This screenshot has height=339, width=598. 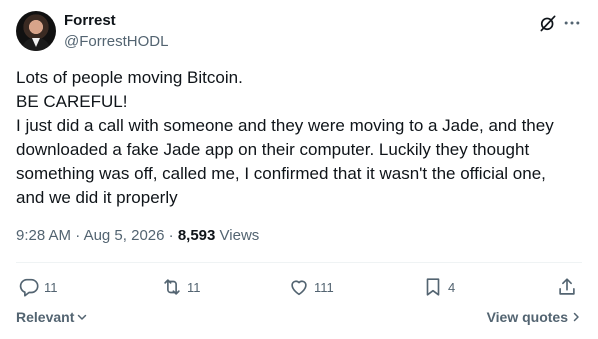 I want to click on share-icon, so click(x=567, y=286).